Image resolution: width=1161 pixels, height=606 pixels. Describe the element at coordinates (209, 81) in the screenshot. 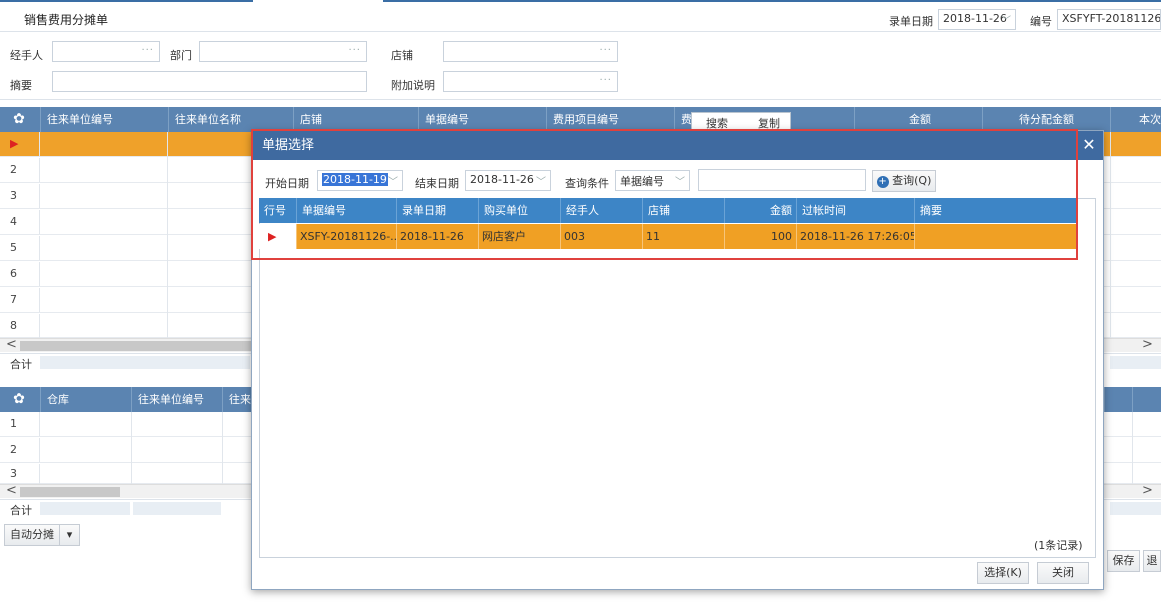

I see `summary-field` at that location.